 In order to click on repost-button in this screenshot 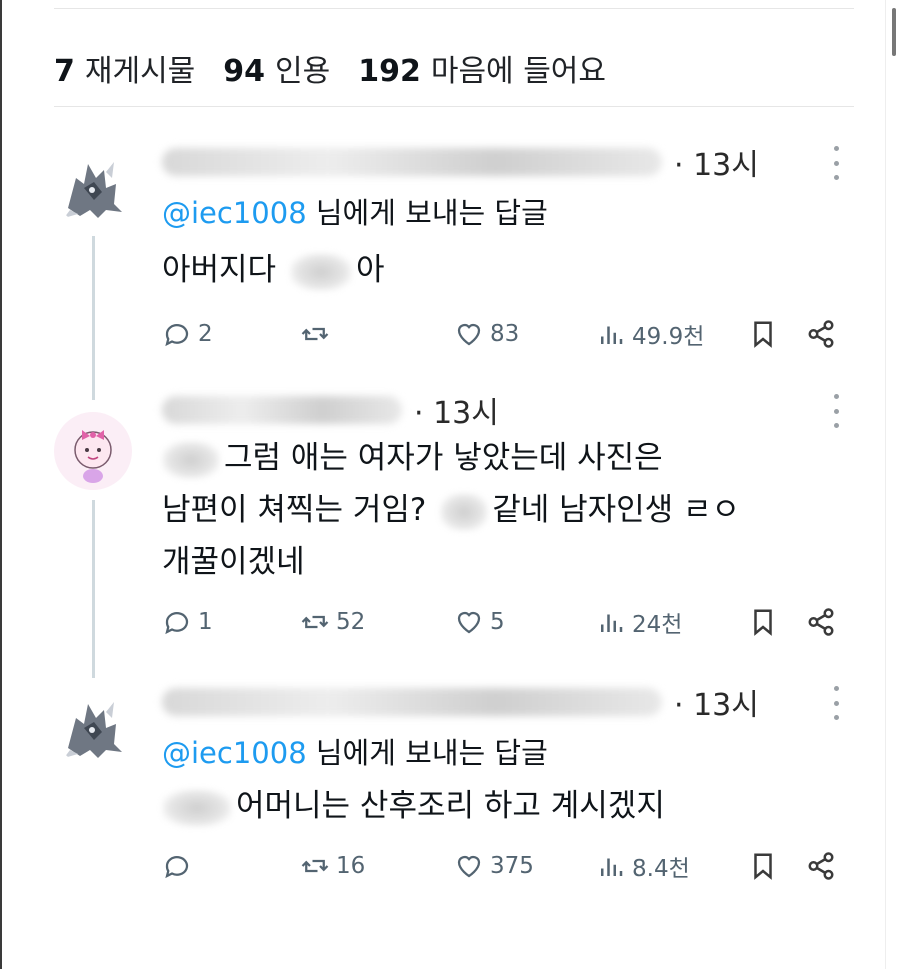, I will do `click(318, 334)`.